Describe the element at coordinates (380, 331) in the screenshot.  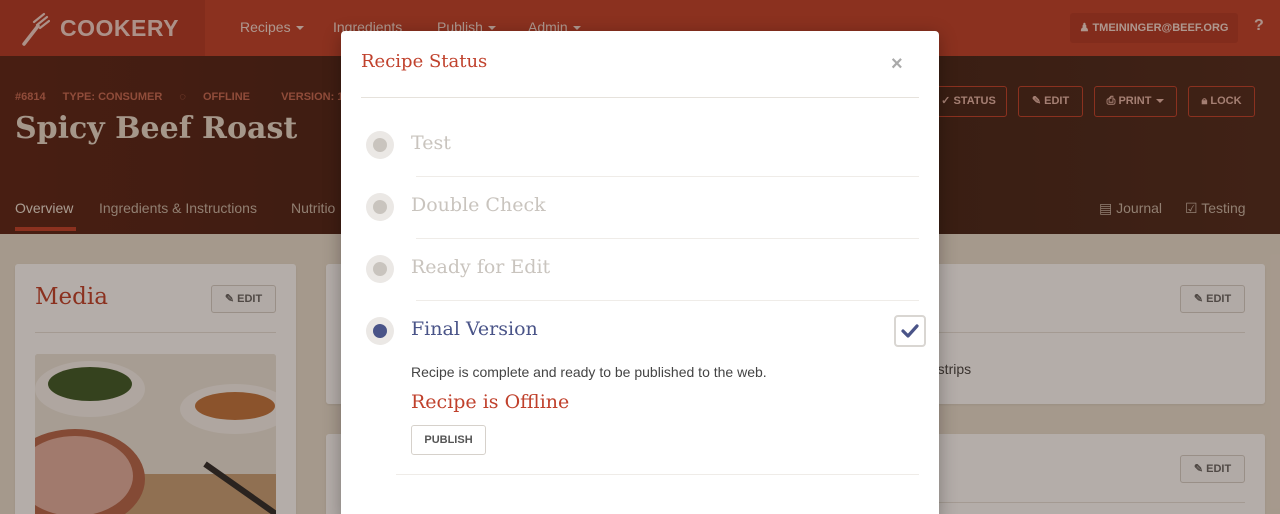
I see `radio-selected-icon` at that location.